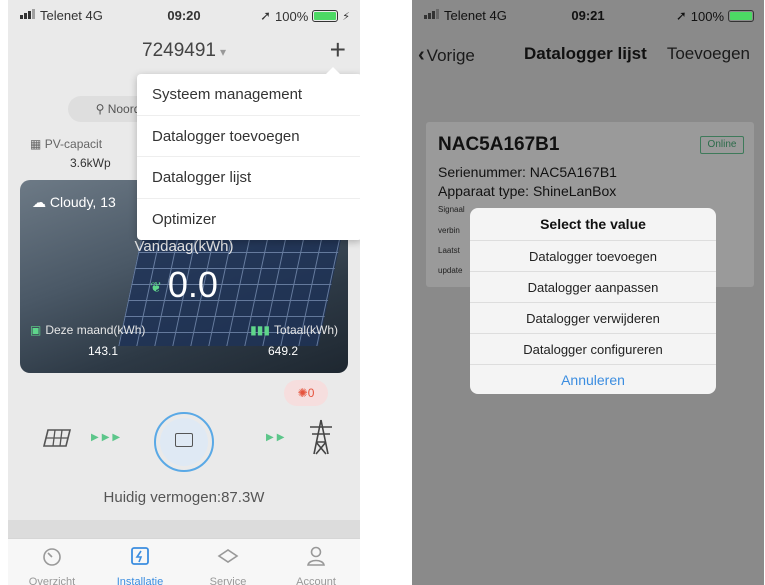 This screenshot has width=765, height=585. I want to click on last-line: Laatst, so click(449, 250).